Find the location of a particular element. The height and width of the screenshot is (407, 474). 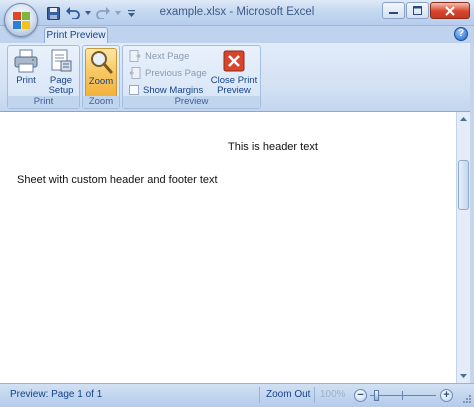

print-button: Print is located at coordinates (26, 73).